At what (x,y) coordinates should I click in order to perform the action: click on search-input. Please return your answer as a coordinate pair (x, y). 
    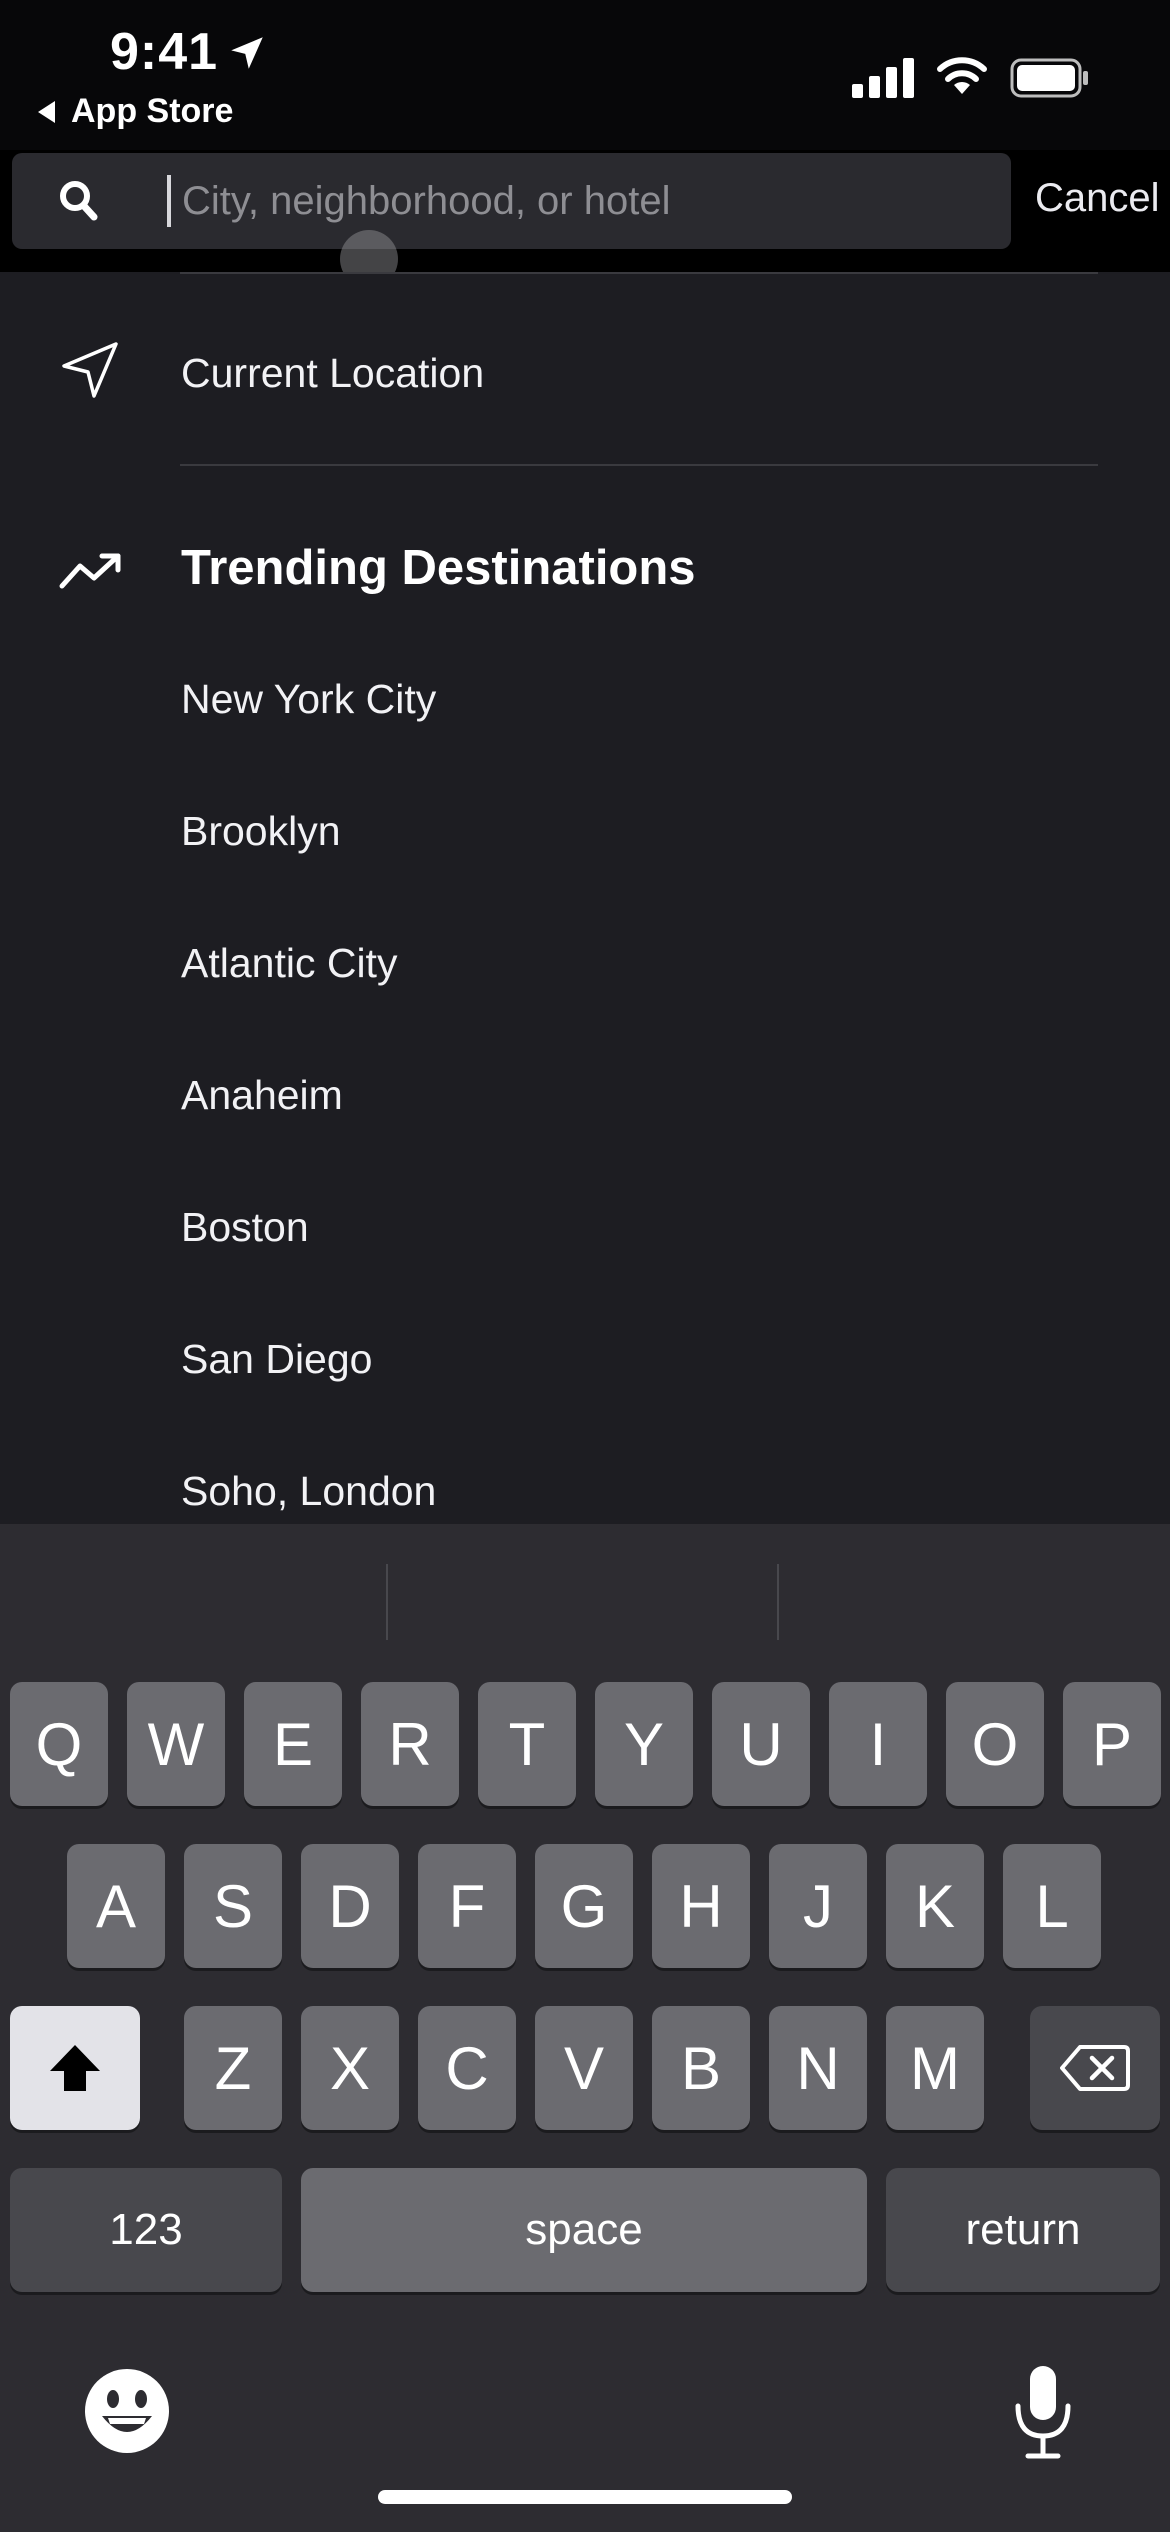
    Looking at the image, I should click on (582, 201).